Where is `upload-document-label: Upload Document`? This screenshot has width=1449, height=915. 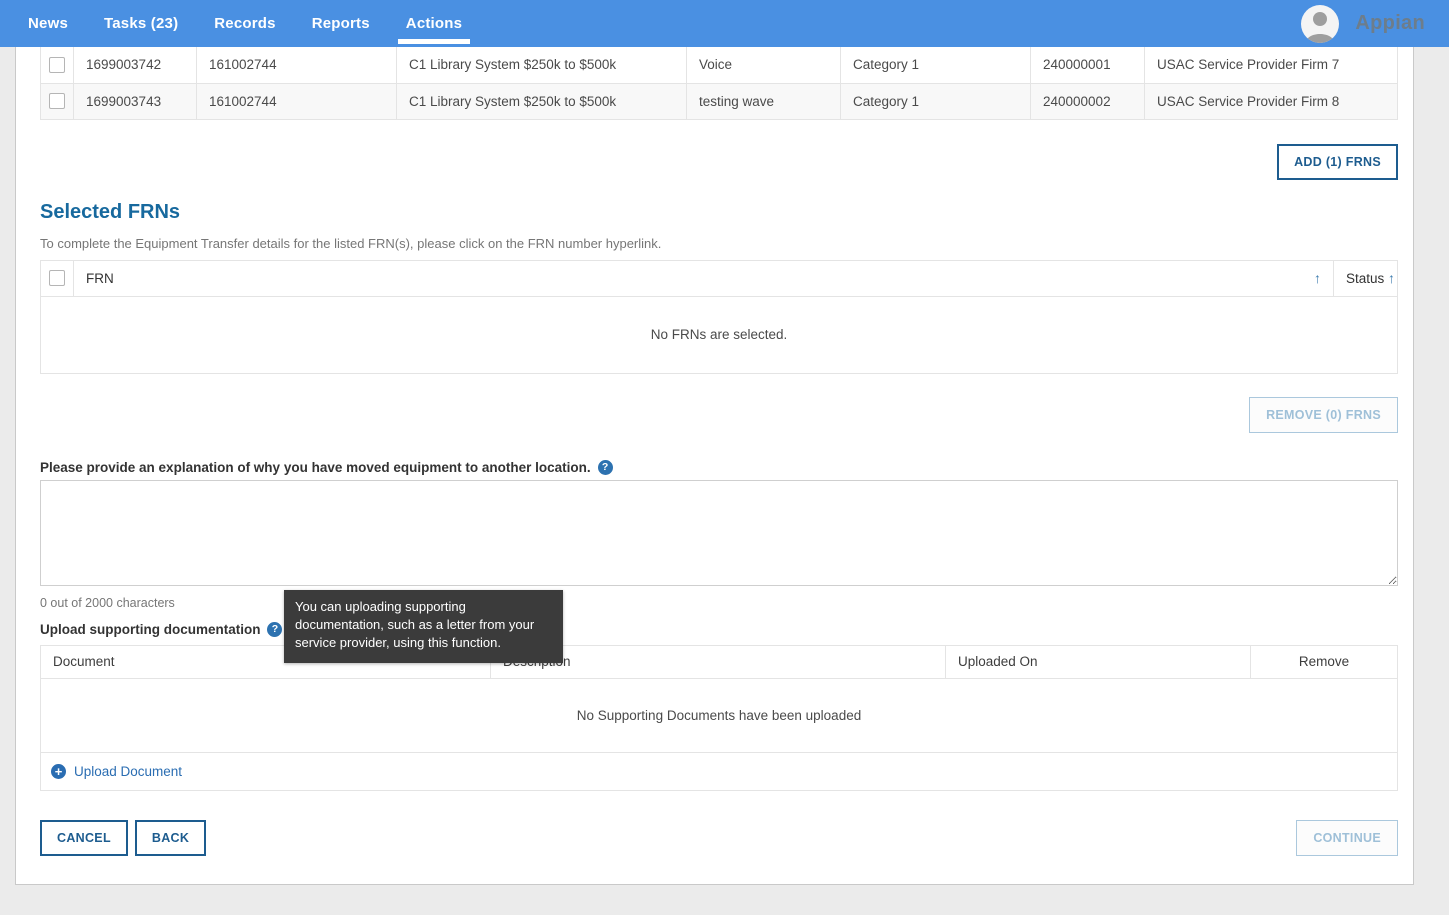
upload-document-label: Upload Document is located at coordinates (128, 771).